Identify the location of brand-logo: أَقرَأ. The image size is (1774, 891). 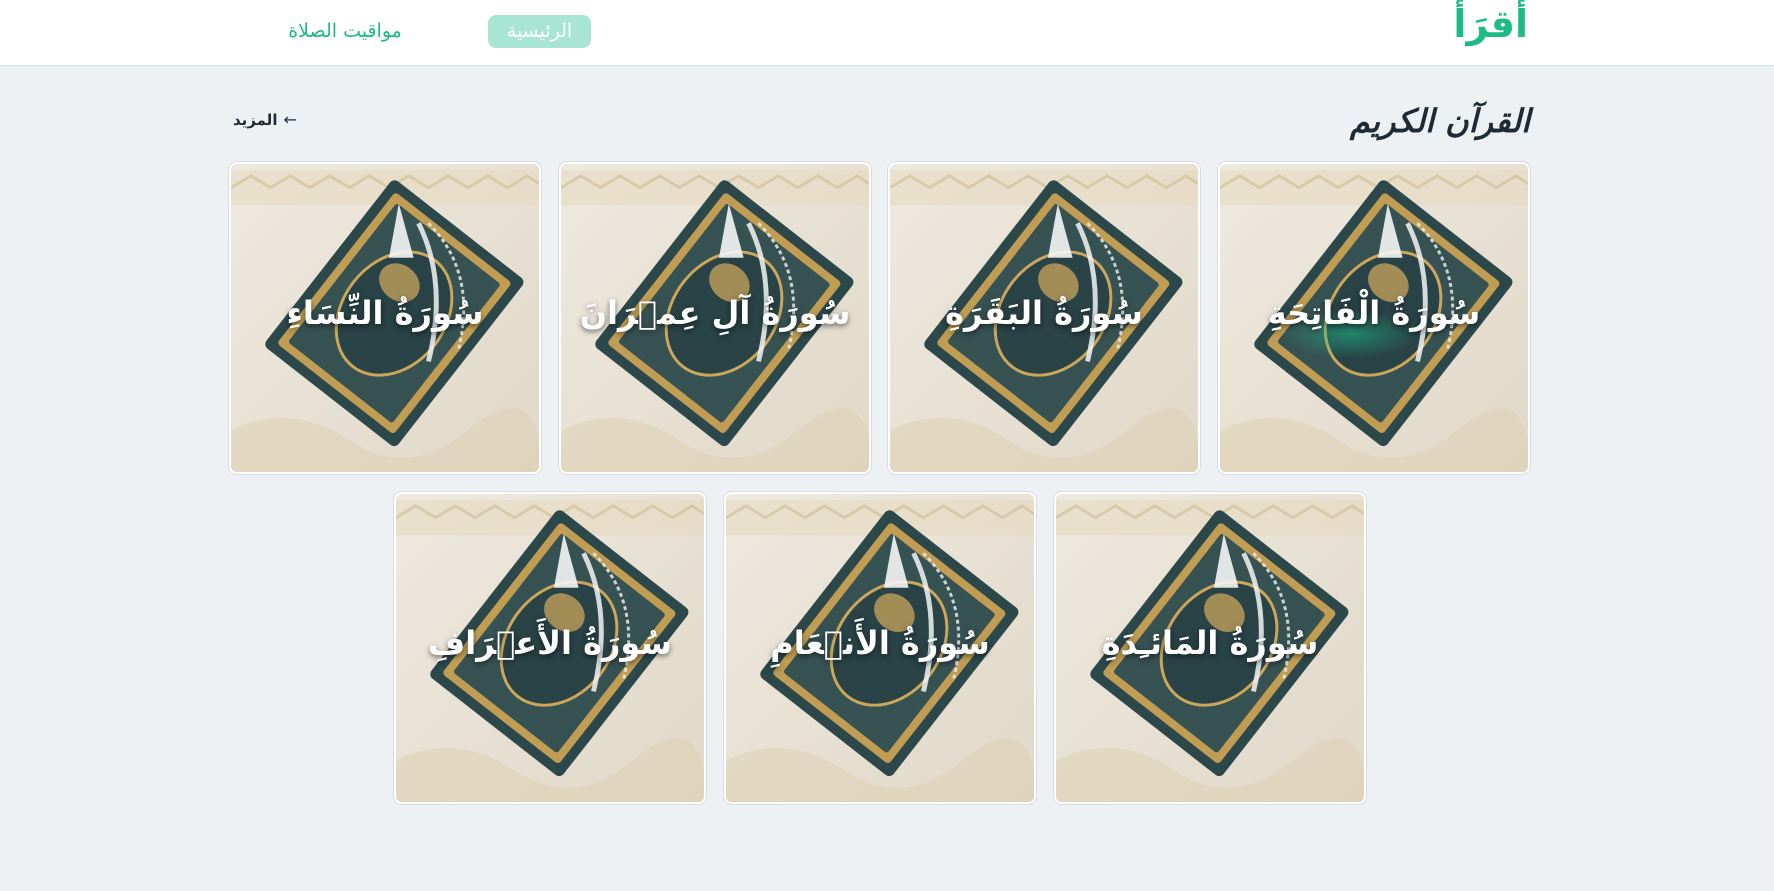
(1490, 24).